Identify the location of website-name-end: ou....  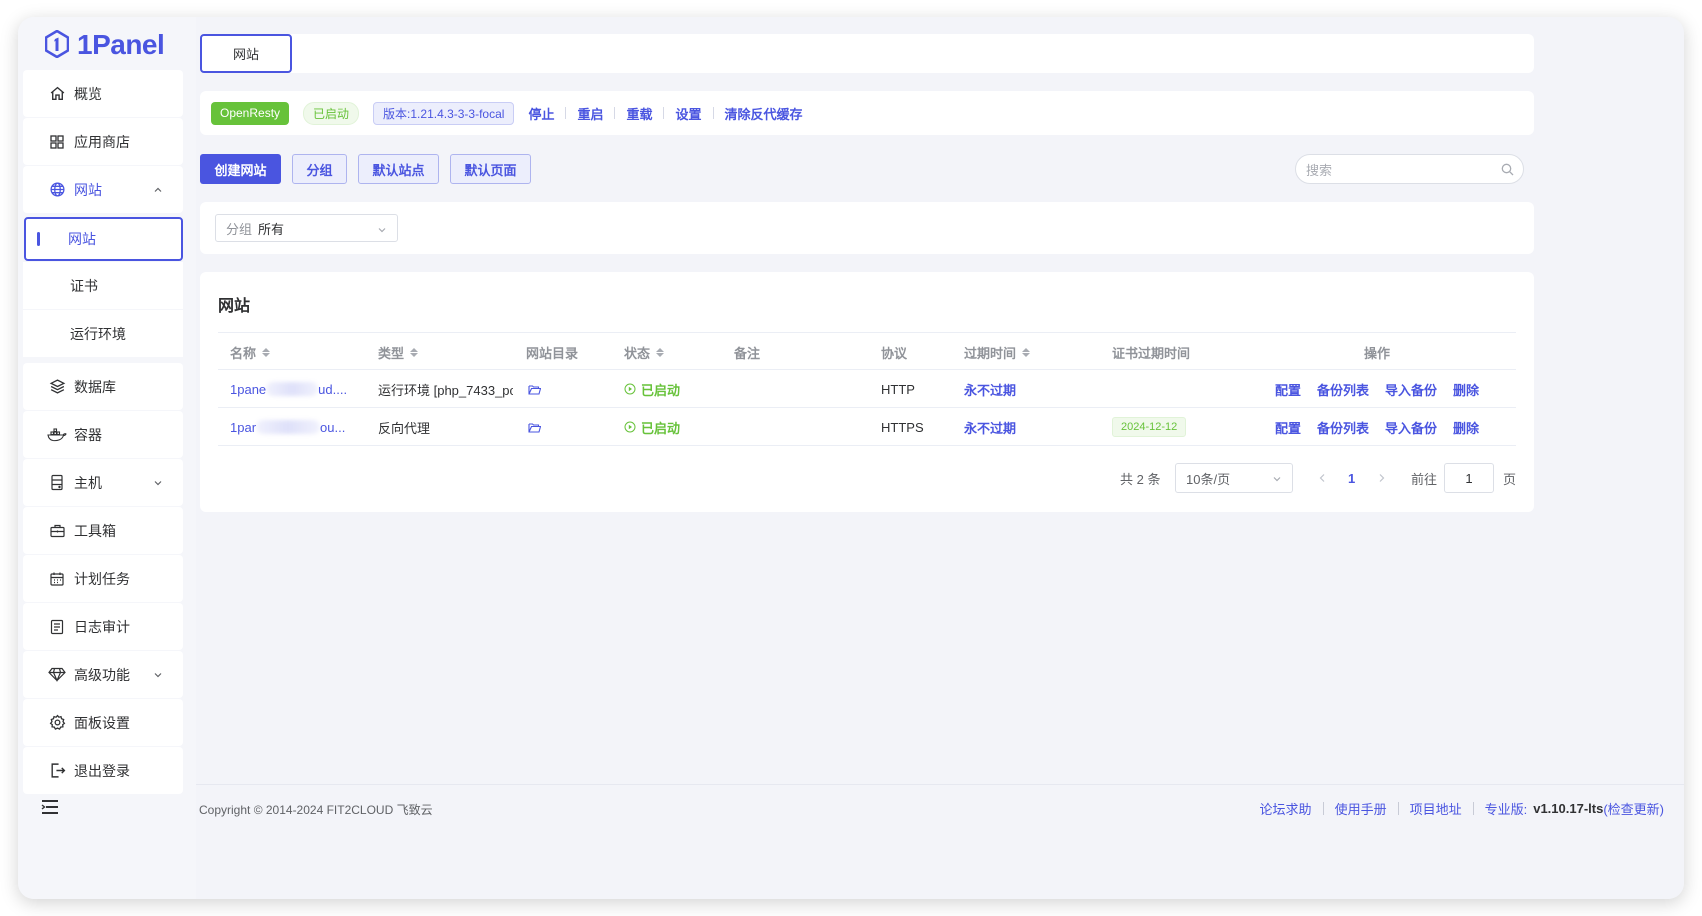
(333, 427).